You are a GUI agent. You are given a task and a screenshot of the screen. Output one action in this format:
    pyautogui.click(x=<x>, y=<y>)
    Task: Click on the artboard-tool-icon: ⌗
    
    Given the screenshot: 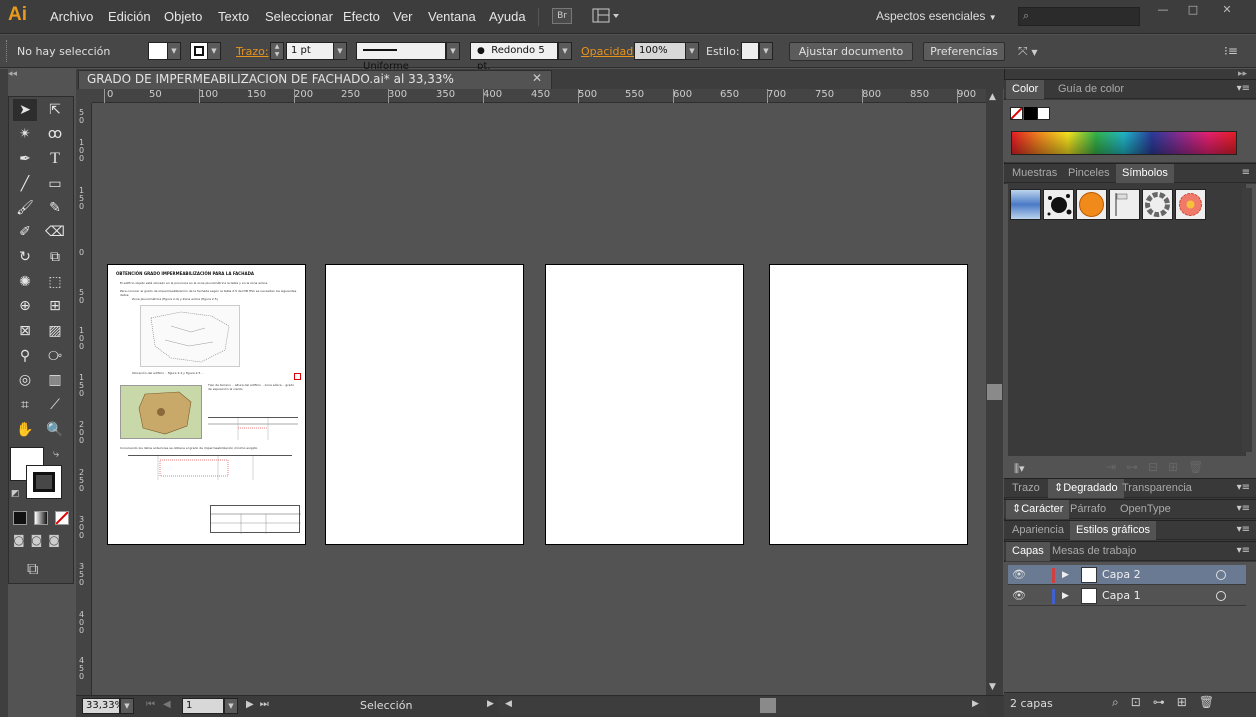 What is the action you would take?
    pyautogui.click(x=25, y=405)
    